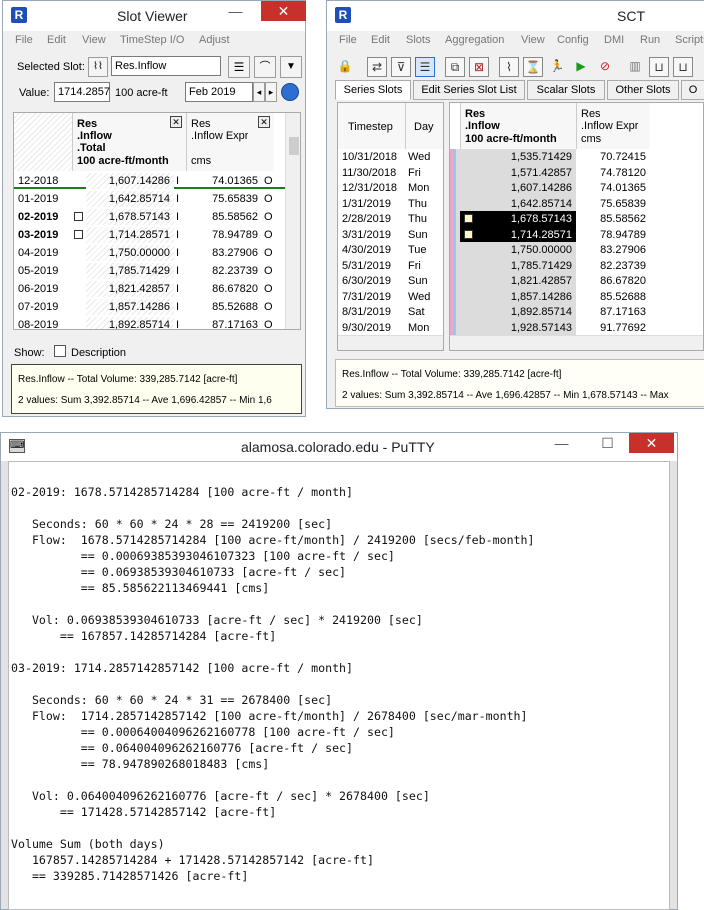  Describe the element at coordinates (239, 67) in the screenshot. I see `menu-icon: ☰` at that location.